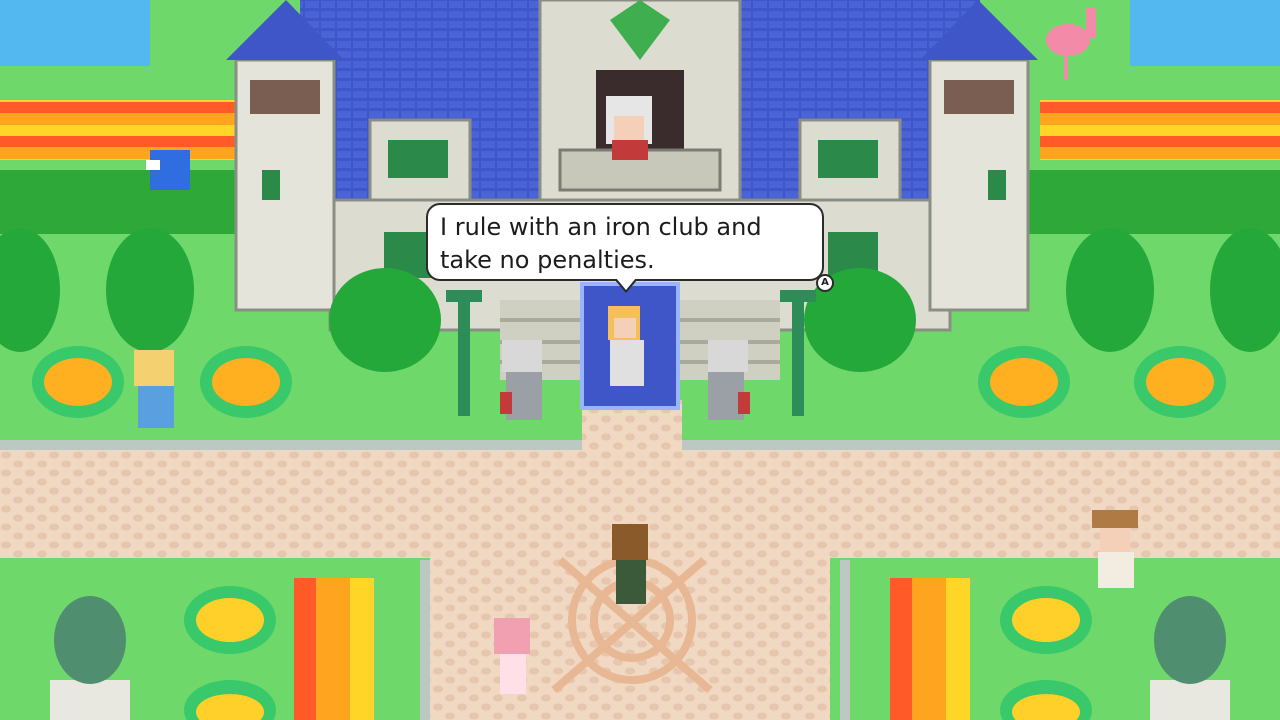 The image size is (1280, 720). I want to click on dialog-line-1: I rule with an iron club and, so click(601, 227).